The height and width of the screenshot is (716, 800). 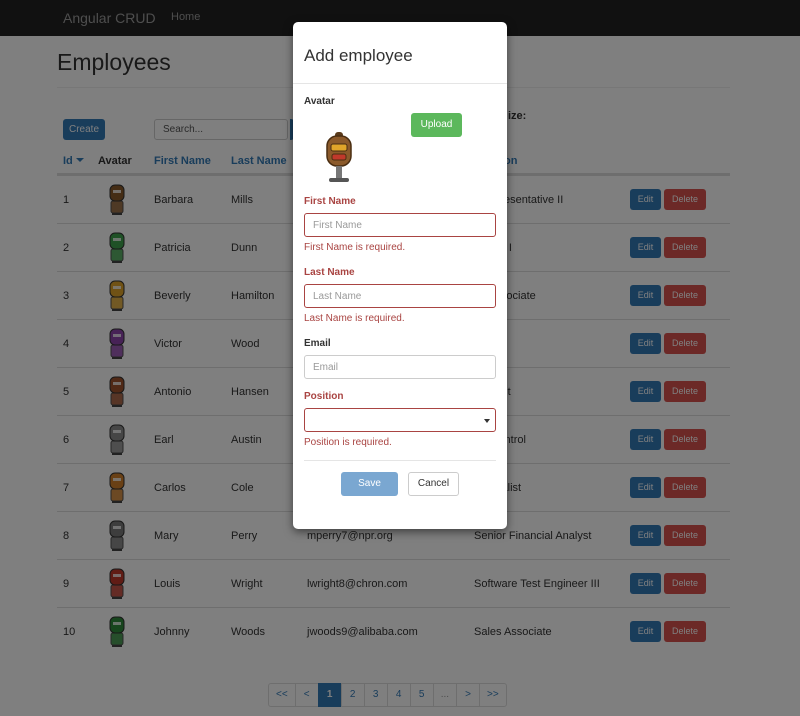 What do you see at coordinates (358, 55) in the screenshot?
I see `modal-title: Add employee` at bounding box center [358, 55].